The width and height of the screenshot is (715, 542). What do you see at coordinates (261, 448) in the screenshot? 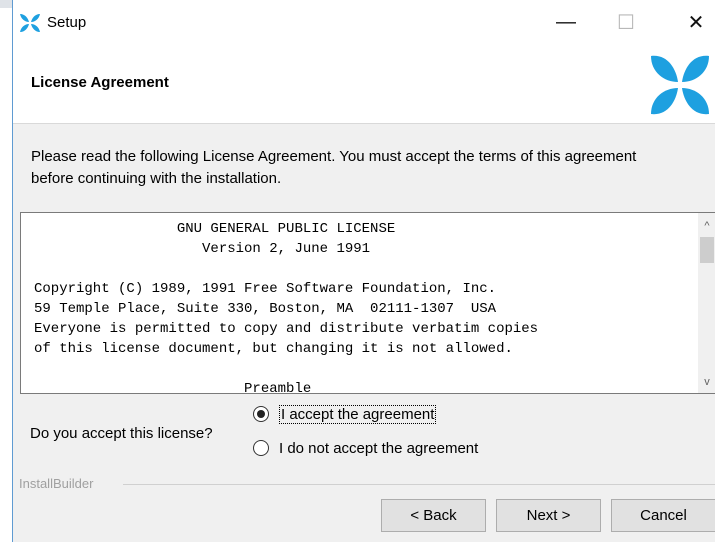
I see `decline-radio-button` at bounding box center [261, 448].